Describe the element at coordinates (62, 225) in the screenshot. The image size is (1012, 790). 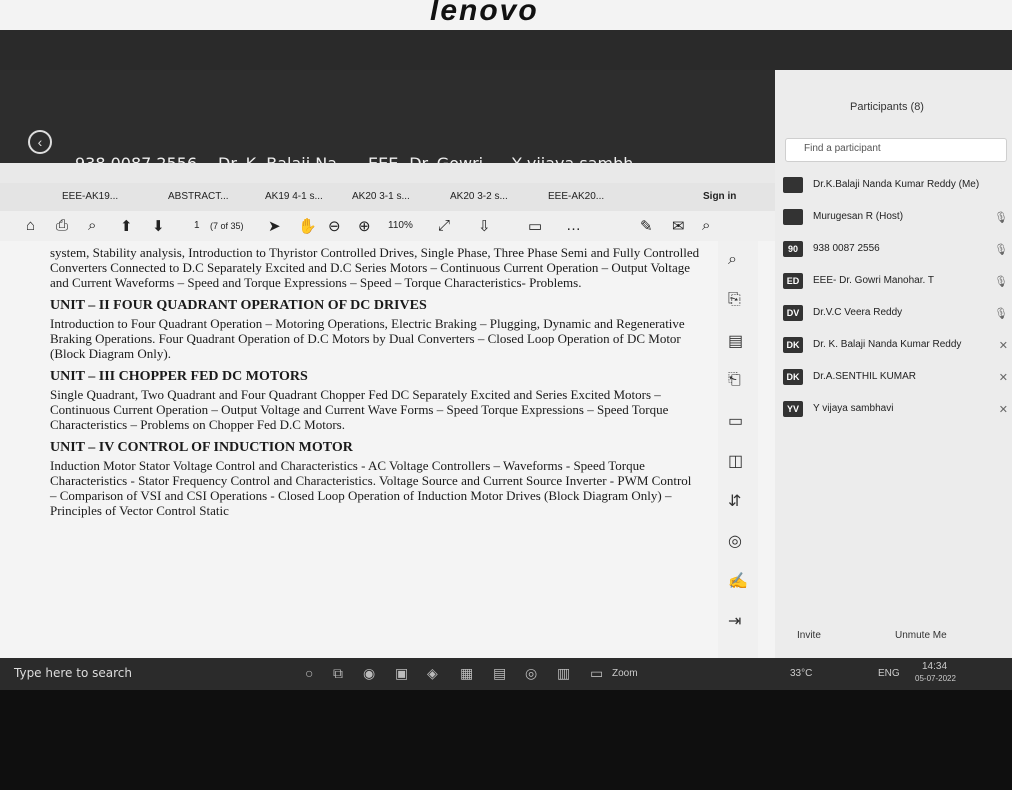
I see `print-icon: ⎙` at that location.